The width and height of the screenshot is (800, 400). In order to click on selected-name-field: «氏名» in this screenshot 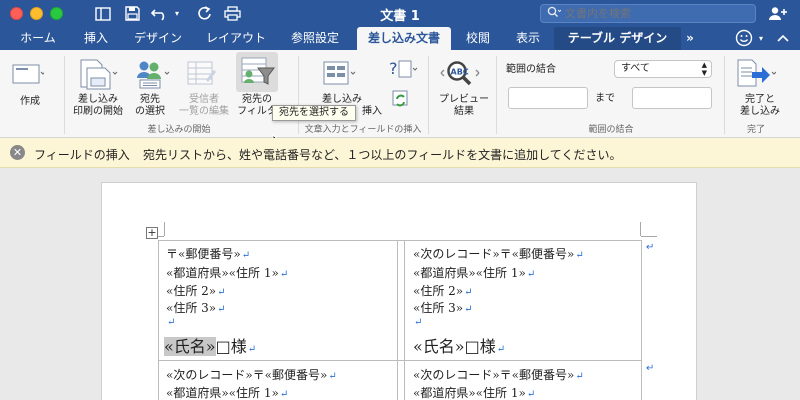, I will do `click(190, 346)`.